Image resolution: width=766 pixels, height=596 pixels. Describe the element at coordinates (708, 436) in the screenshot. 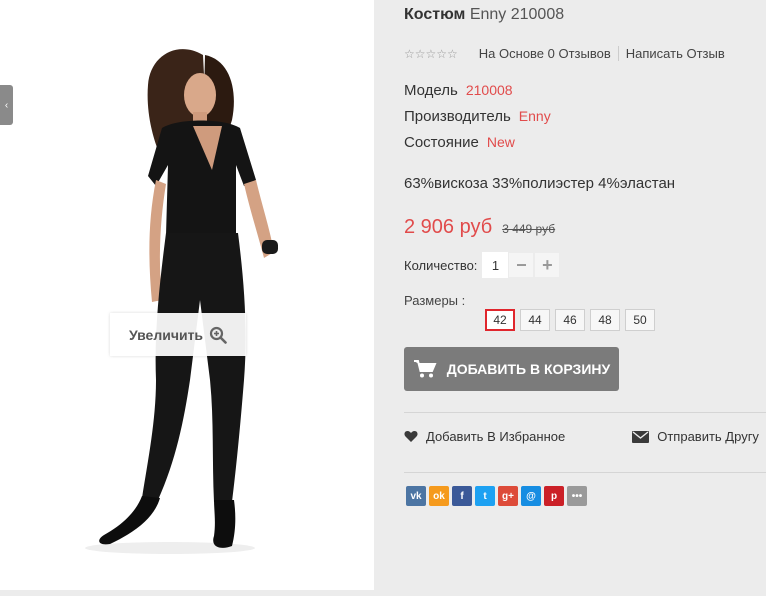

I see `send-friend-label: Отправить Другу` at that location.